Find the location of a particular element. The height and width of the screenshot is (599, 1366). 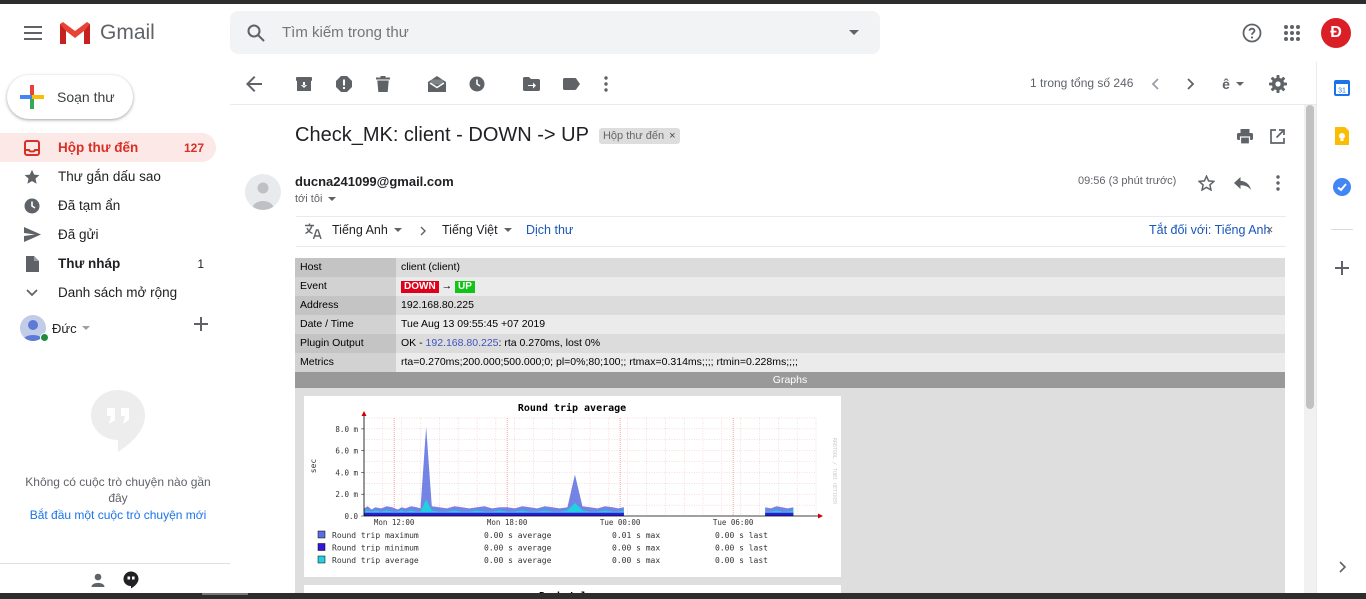

star-outline-icon is located at coordinates (1206, 183).